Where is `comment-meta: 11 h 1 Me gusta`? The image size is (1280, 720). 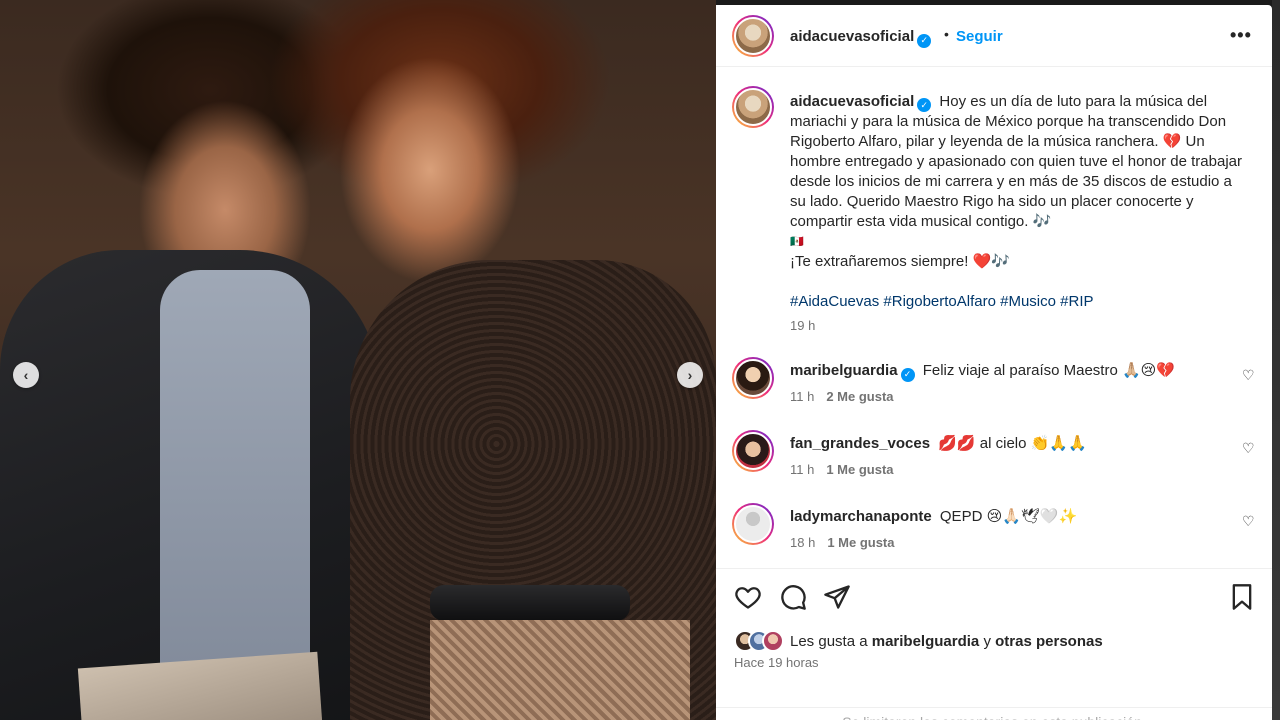
comment-meta: 11 h 1 Me gusta is located at coordinates (842, 469).